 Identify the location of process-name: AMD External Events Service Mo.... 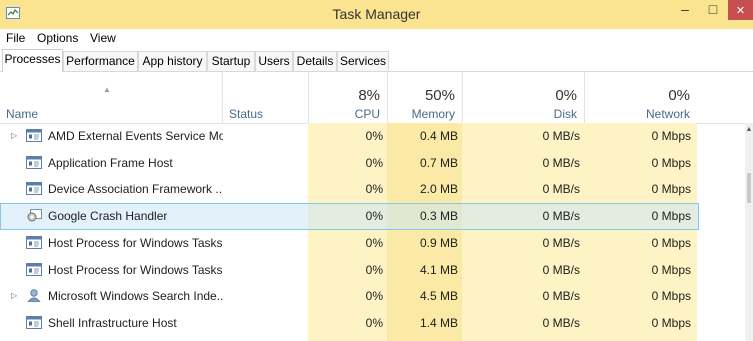
(135, 136).